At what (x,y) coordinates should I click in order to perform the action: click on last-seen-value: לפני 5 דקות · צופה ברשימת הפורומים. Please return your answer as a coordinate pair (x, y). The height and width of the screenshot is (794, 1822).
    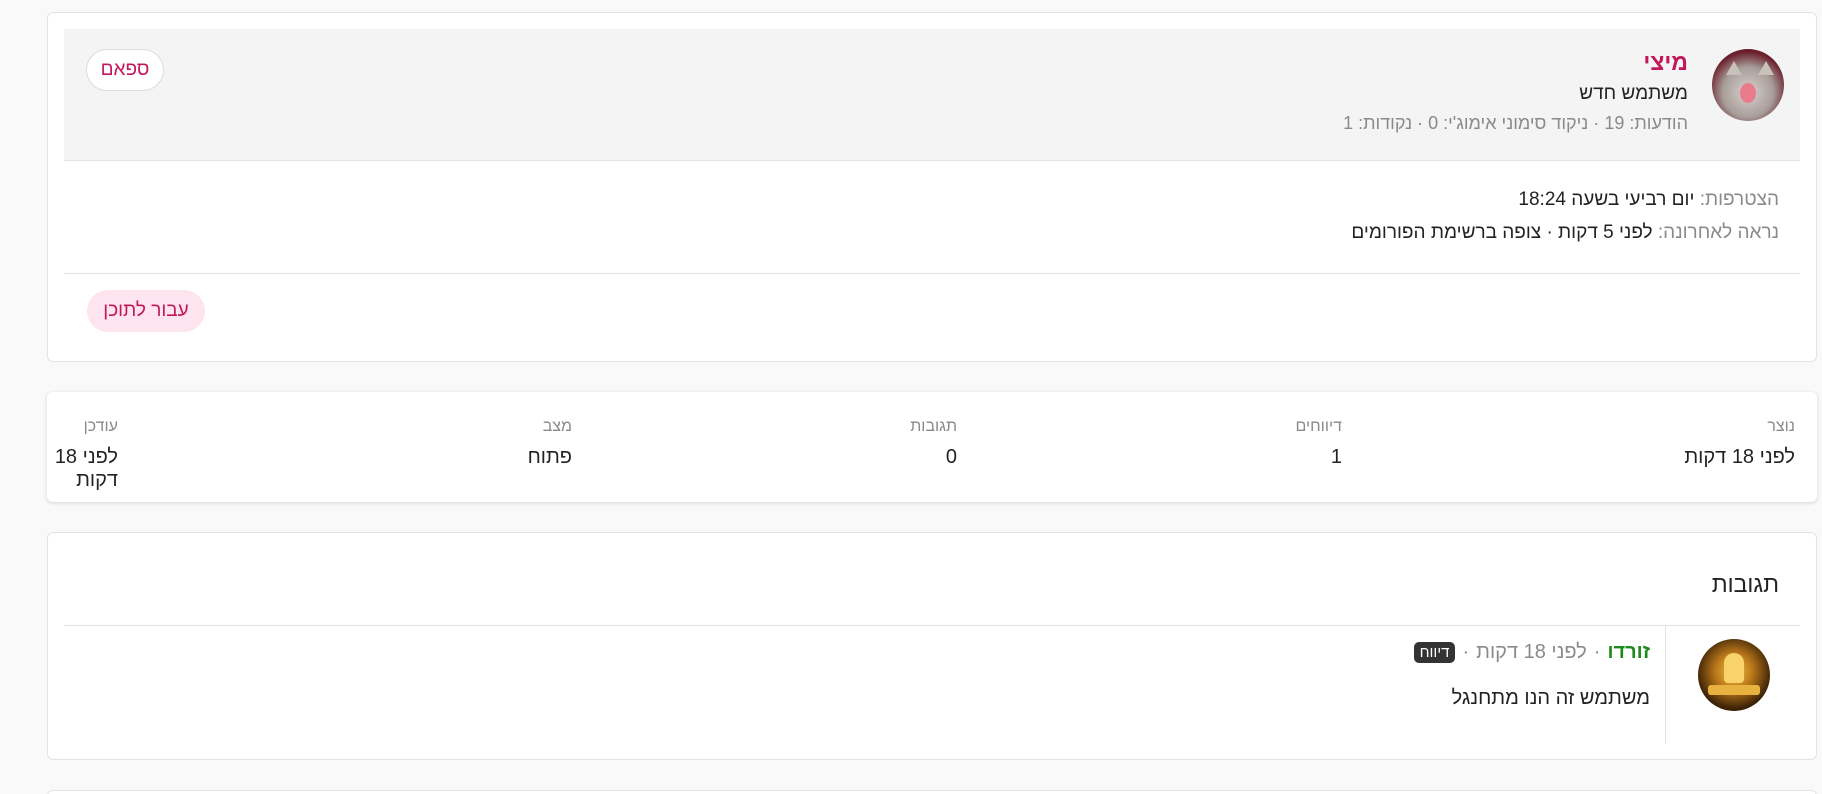
    Looking at the image, I should click on (1502, 232).